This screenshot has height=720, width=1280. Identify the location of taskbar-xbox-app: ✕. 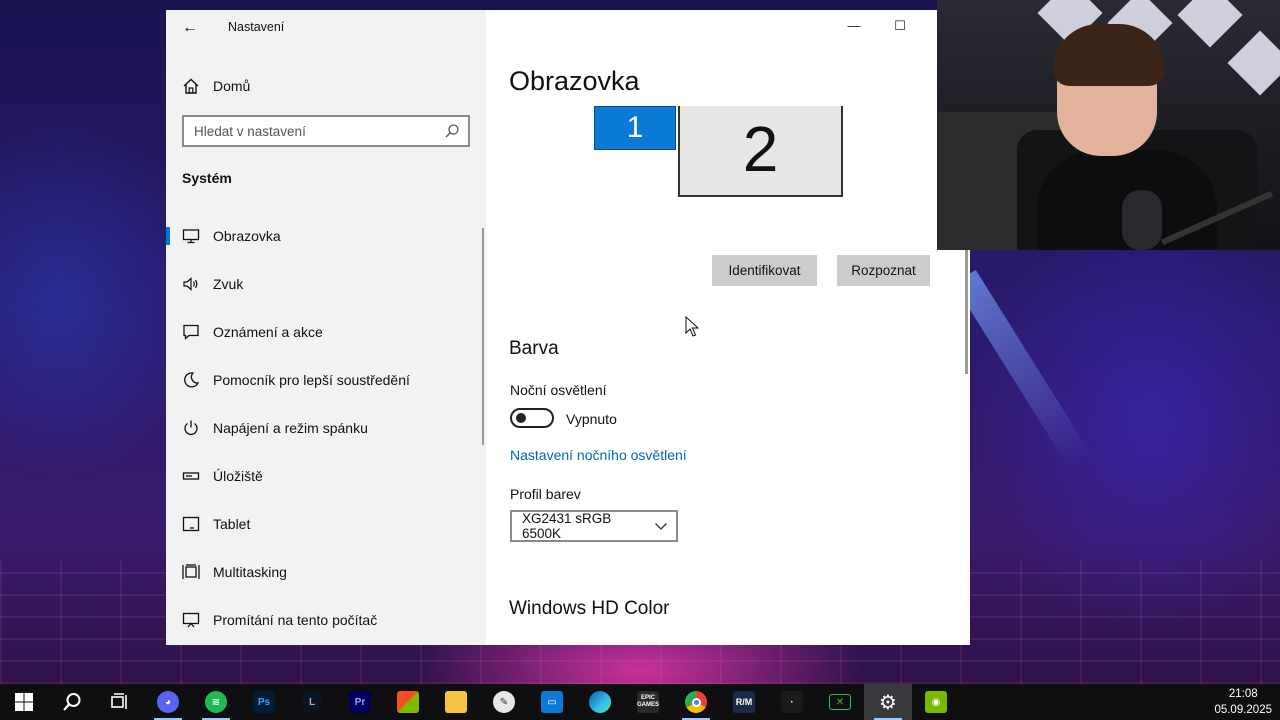
(840, 702).